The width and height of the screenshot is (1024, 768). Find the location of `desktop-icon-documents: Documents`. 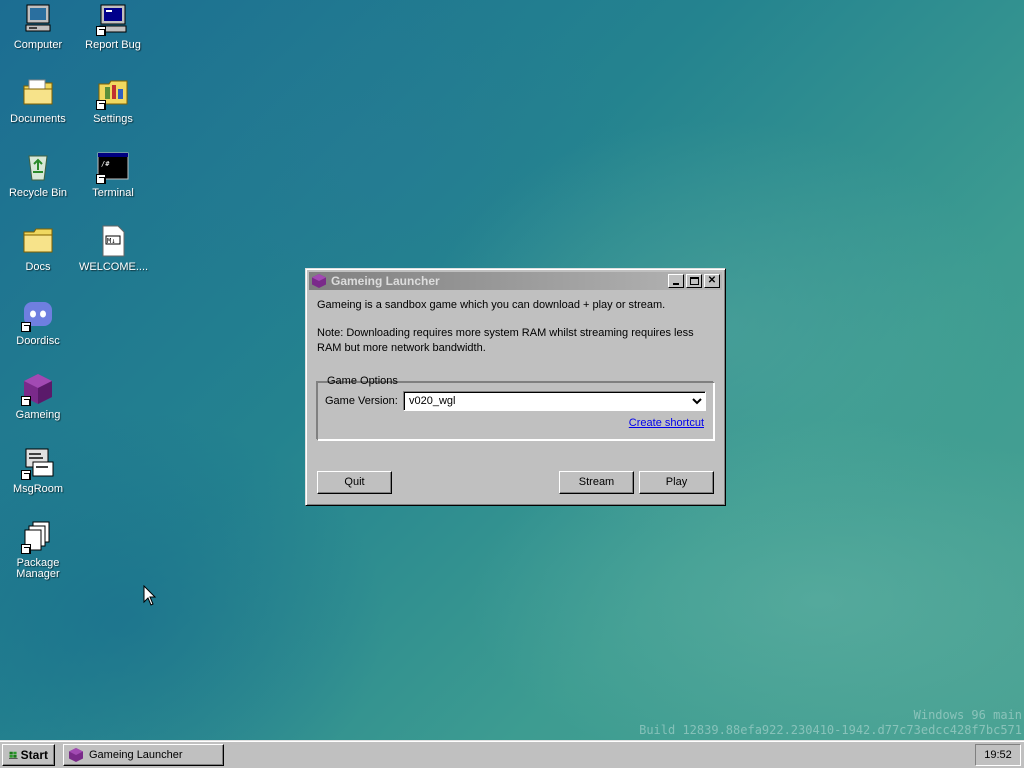

desktop-icon-documents: Documents is located at coordinates (38, 100).